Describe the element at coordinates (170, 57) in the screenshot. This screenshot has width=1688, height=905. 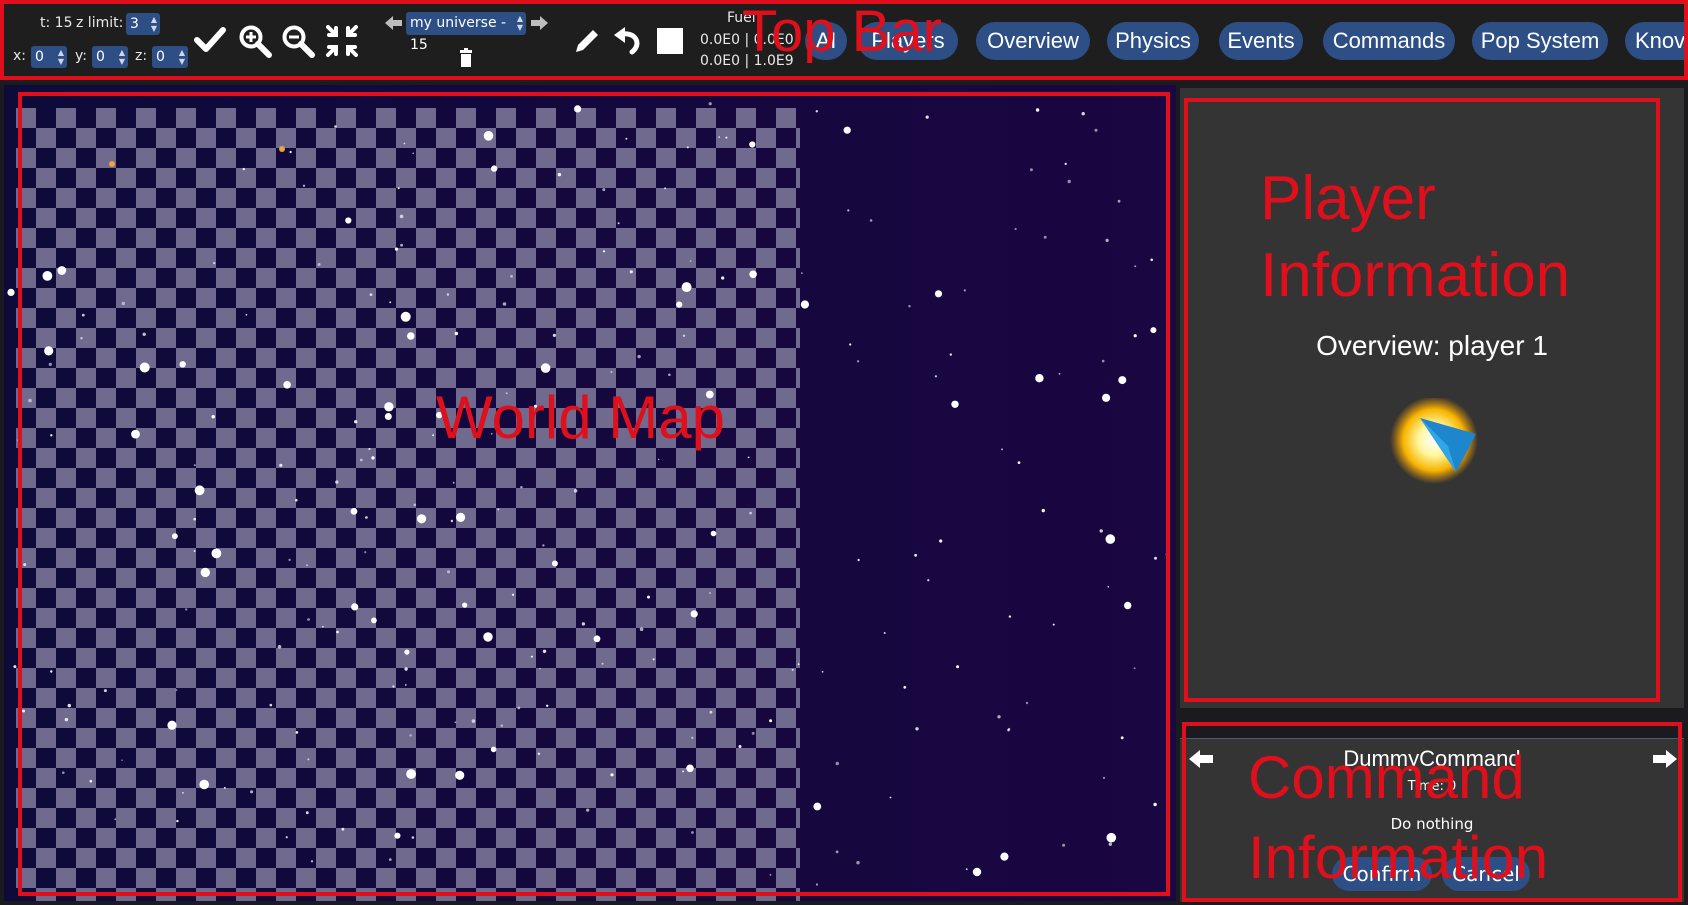
I see `z-spinbox: 0 ▲ ▼` at that location.